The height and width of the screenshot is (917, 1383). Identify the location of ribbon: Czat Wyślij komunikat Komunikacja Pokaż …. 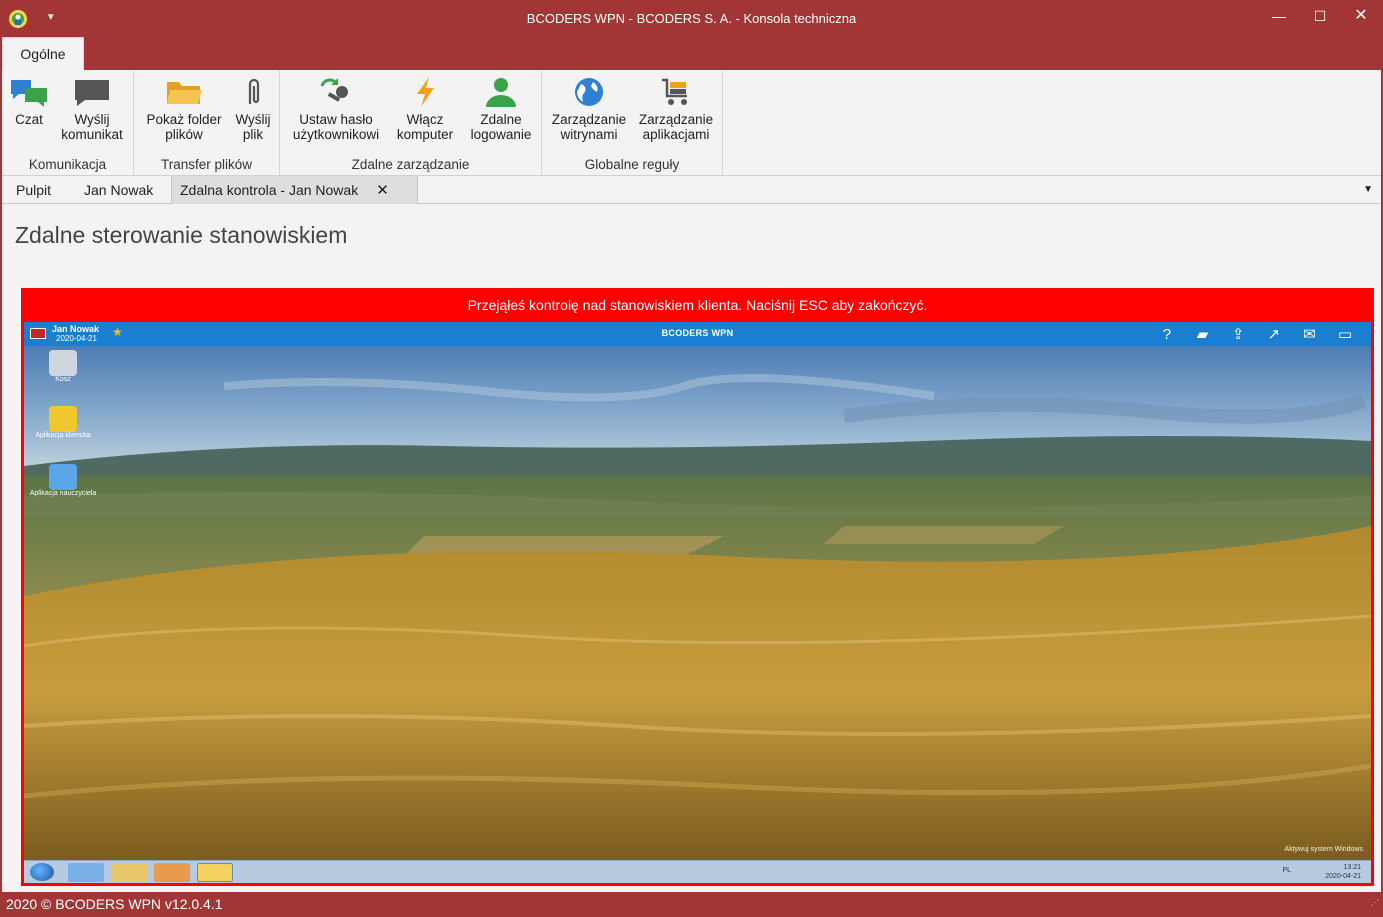
(691, 123).